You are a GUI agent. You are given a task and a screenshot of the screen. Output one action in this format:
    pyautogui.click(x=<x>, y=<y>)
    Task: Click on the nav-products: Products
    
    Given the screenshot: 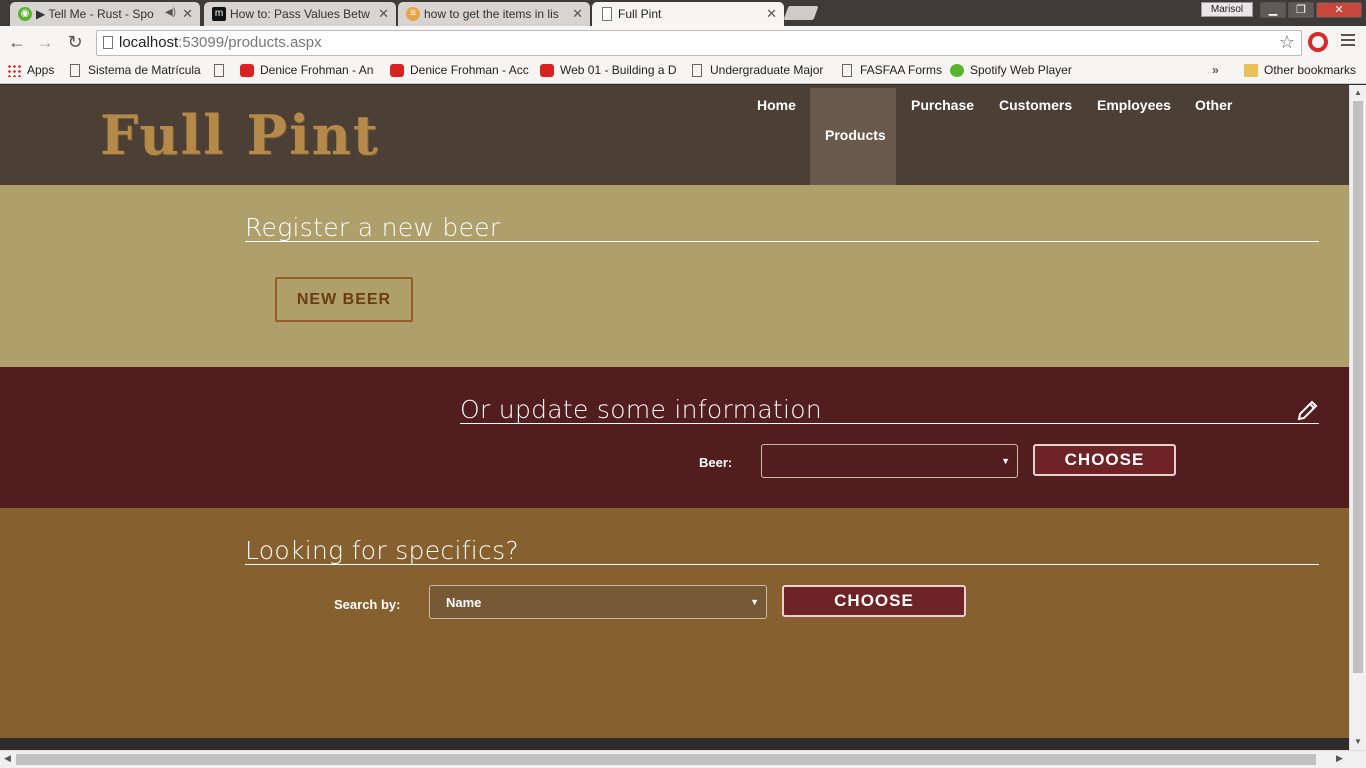 What is the action you would take?
    pyautogui.click(x=855, y=135)
    